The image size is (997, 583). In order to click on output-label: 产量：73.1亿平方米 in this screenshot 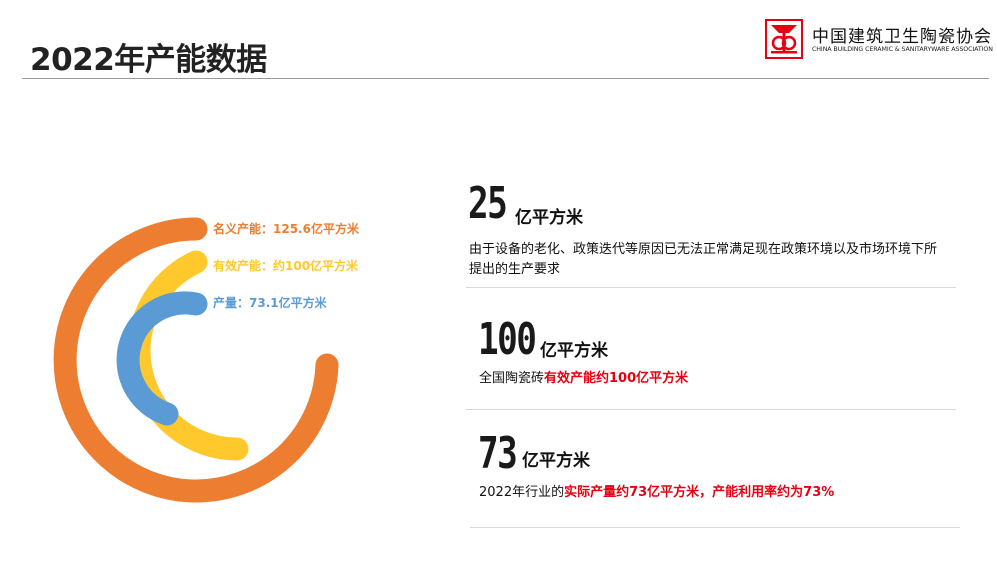, I will do `click(270, 303)`.